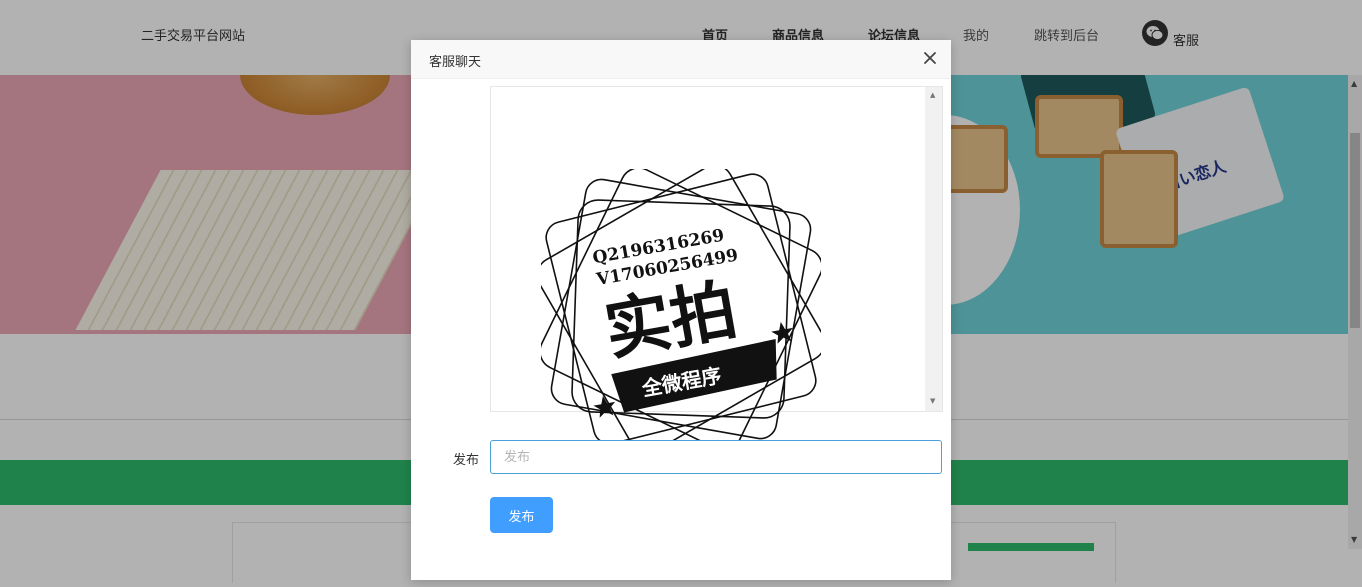 This screenshot has width=1362, height=587. Describe the element at coordinates (716, 457) in the screenshot. I see `publish-input` at that location.